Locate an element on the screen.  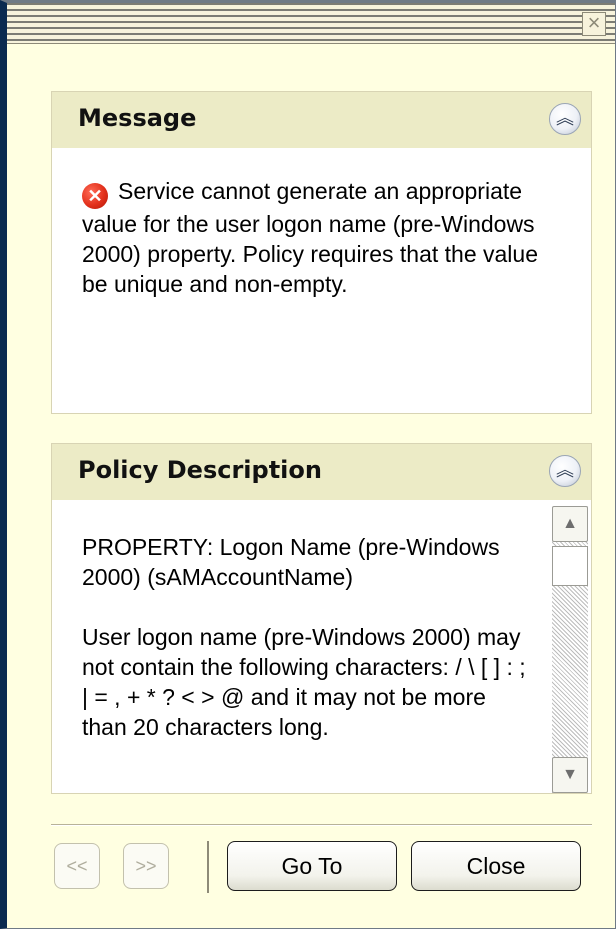
next-button: >> is located at coordinates (146, 866).